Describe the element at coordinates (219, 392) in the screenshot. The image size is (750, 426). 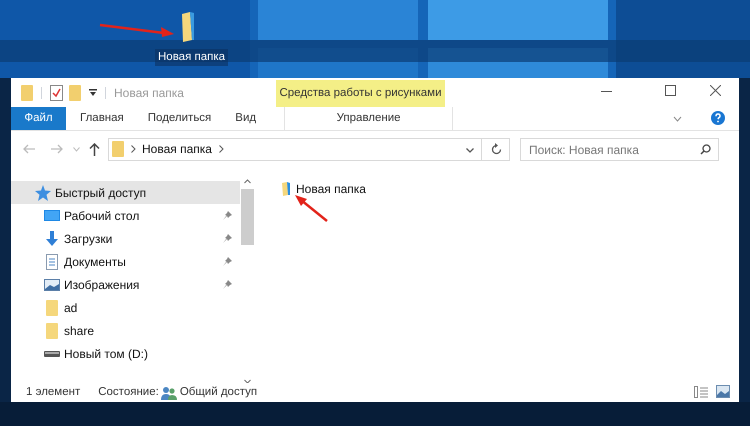
I see `sharing-status: Общий доступ` at that location.